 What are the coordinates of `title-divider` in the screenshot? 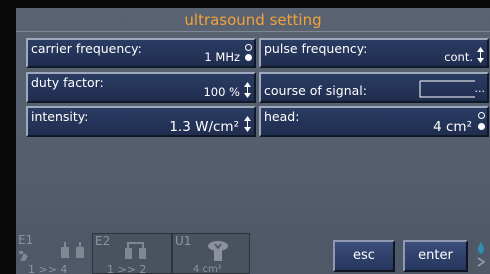 It's located at (253, 31).